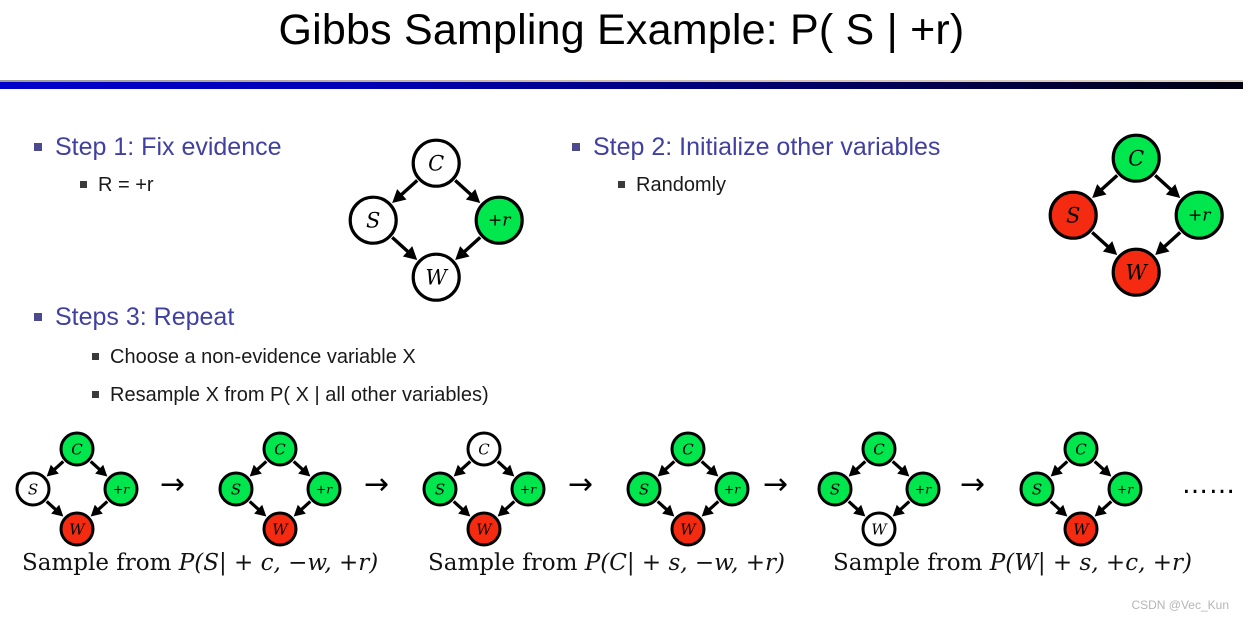  Describe the element at coordinates (973, 484) in the screenshot. I see `chain-arrow-5: →` at that location.